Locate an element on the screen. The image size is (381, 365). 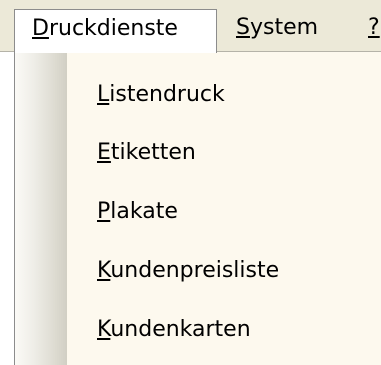
menu-item-plakate-mnemonic: P is located at coordinates (104, 211).